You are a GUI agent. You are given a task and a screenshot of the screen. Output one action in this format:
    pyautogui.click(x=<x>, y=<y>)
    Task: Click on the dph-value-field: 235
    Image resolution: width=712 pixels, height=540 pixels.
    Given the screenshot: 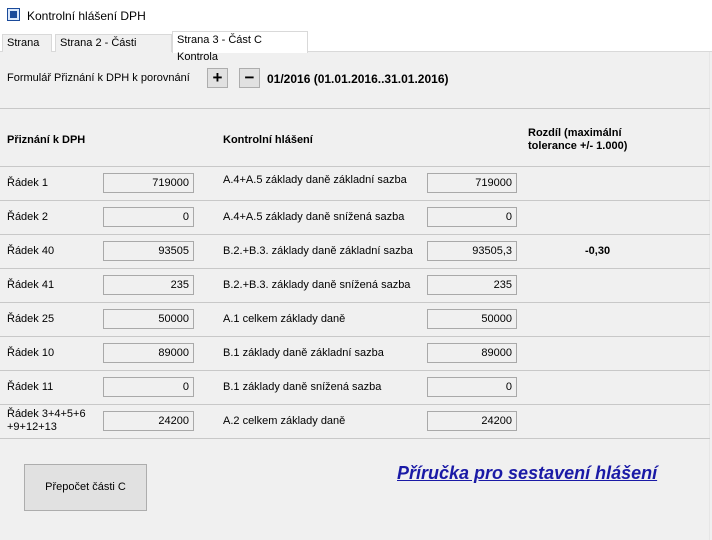 What is the action you would take?
    pyautogui.click(x=148, y=285)
    